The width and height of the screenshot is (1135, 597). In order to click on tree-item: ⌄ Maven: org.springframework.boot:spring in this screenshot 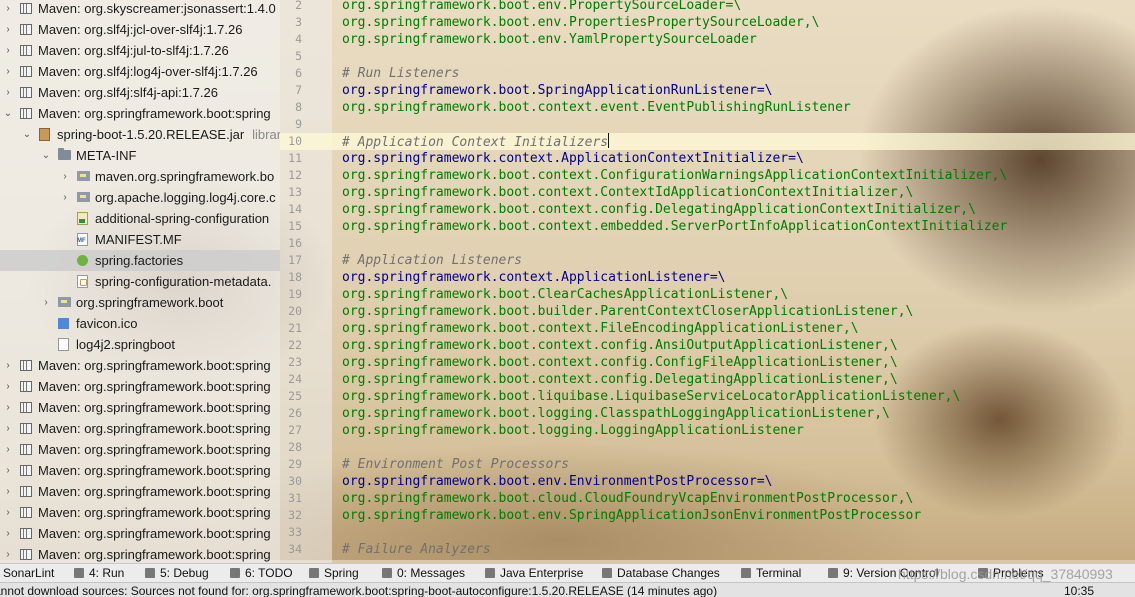, I will do `click(140, 113)`.